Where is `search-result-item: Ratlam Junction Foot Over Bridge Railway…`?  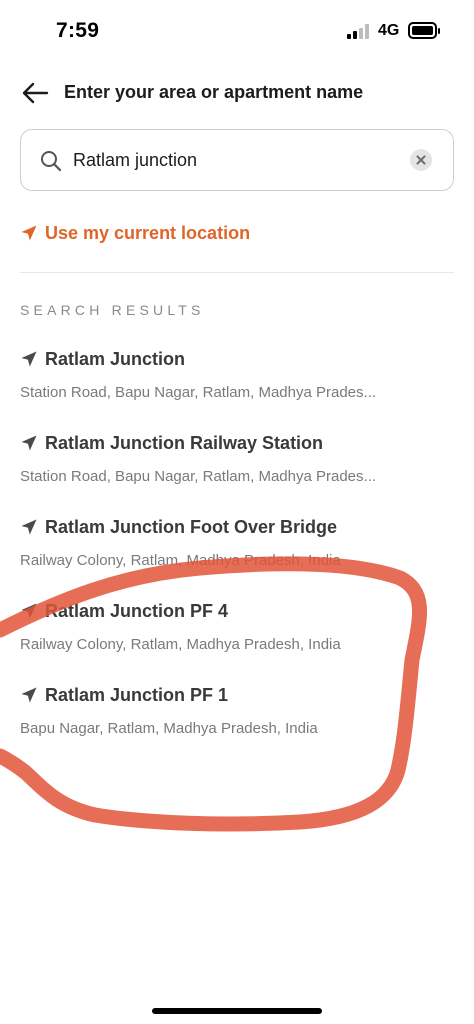 search-result-item: Ratlam Junction Foot Over Bridge Railway… is located at coordinates (240, 556).